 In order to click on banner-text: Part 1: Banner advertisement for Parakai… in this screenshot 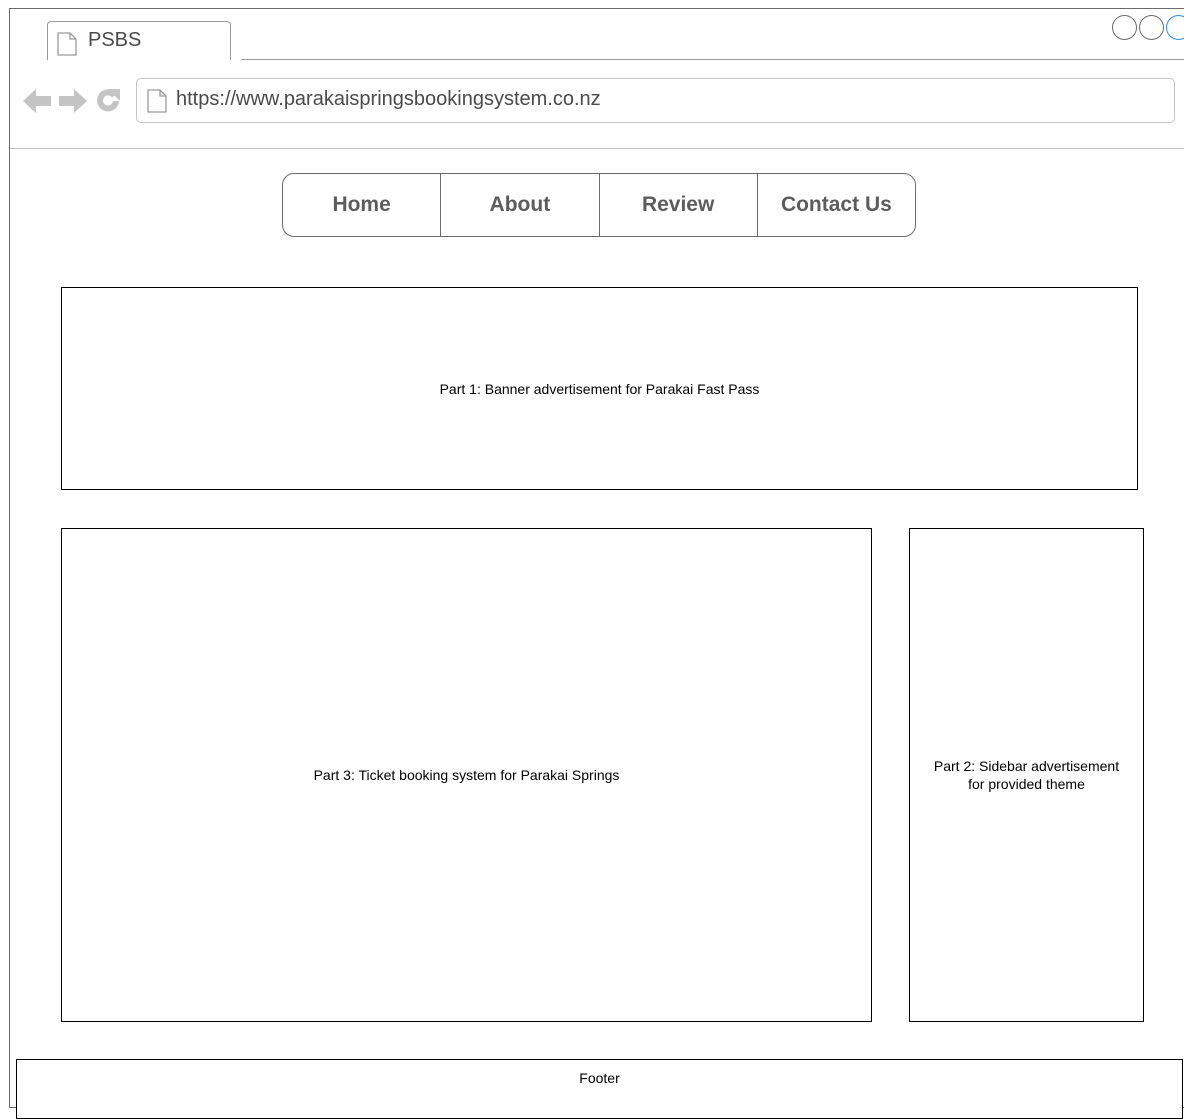, I will do `click(599, 388)`.